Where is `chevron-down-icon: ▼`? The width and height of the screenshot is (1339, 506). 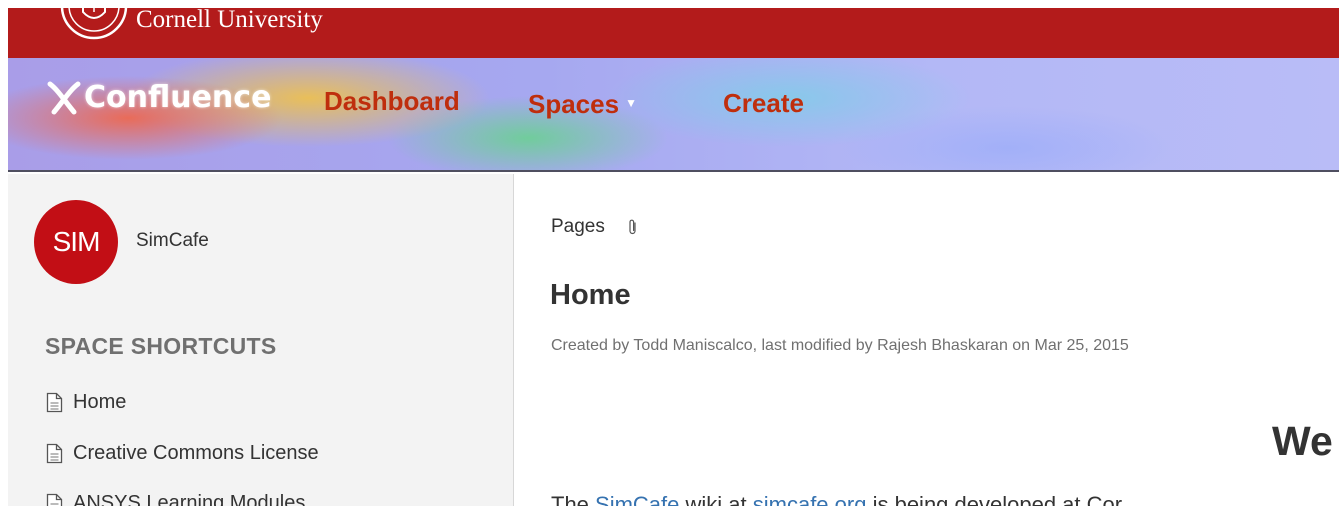
chevron-down-icon: ▼ is located at coordinates (631, 103).